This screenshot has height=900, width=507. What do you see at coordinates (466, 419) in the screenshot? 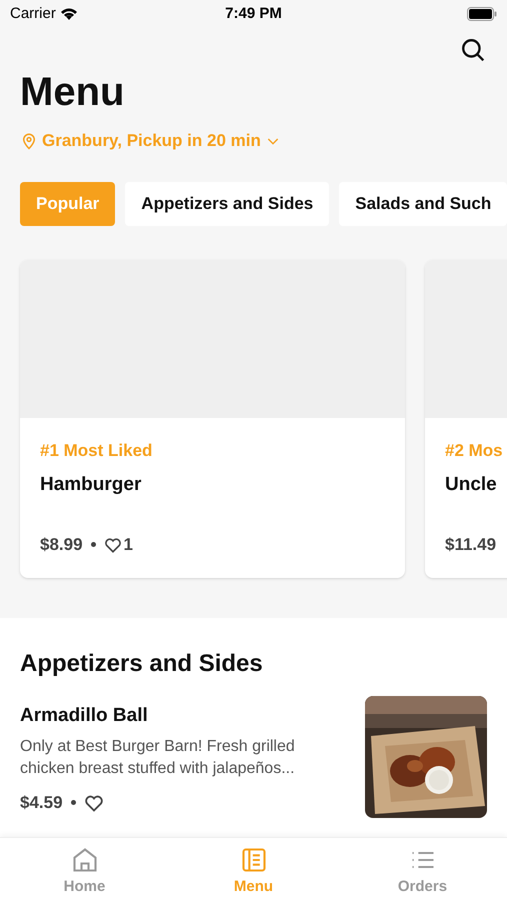
I see `featured-card: #2 Mos Uncle $11.49` at bounding box center [466, 419].